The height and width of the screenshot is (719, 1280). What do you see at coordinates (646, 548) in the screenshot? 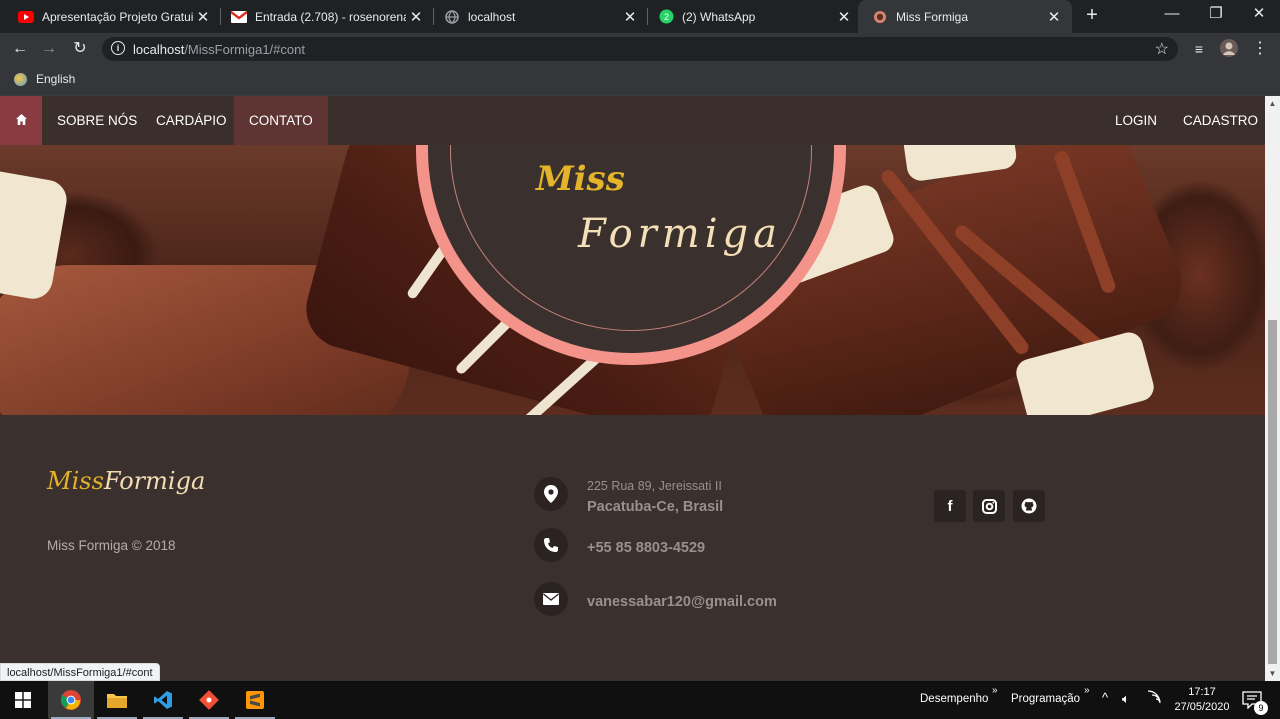
I see `phone-number: +55 85 8803-4529` at bounding box center [646, 548].